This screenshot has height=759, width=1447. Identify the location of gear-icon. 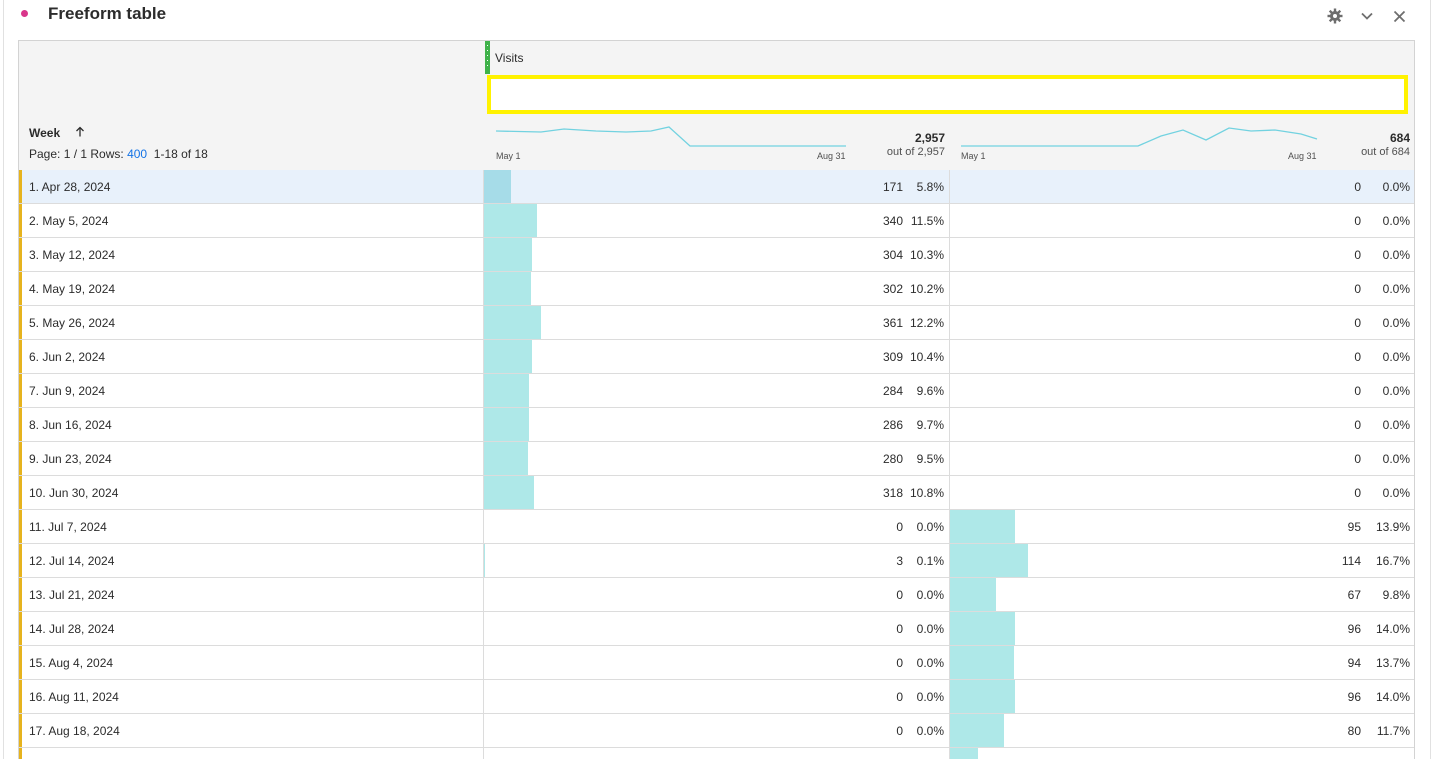
(1335, 16).